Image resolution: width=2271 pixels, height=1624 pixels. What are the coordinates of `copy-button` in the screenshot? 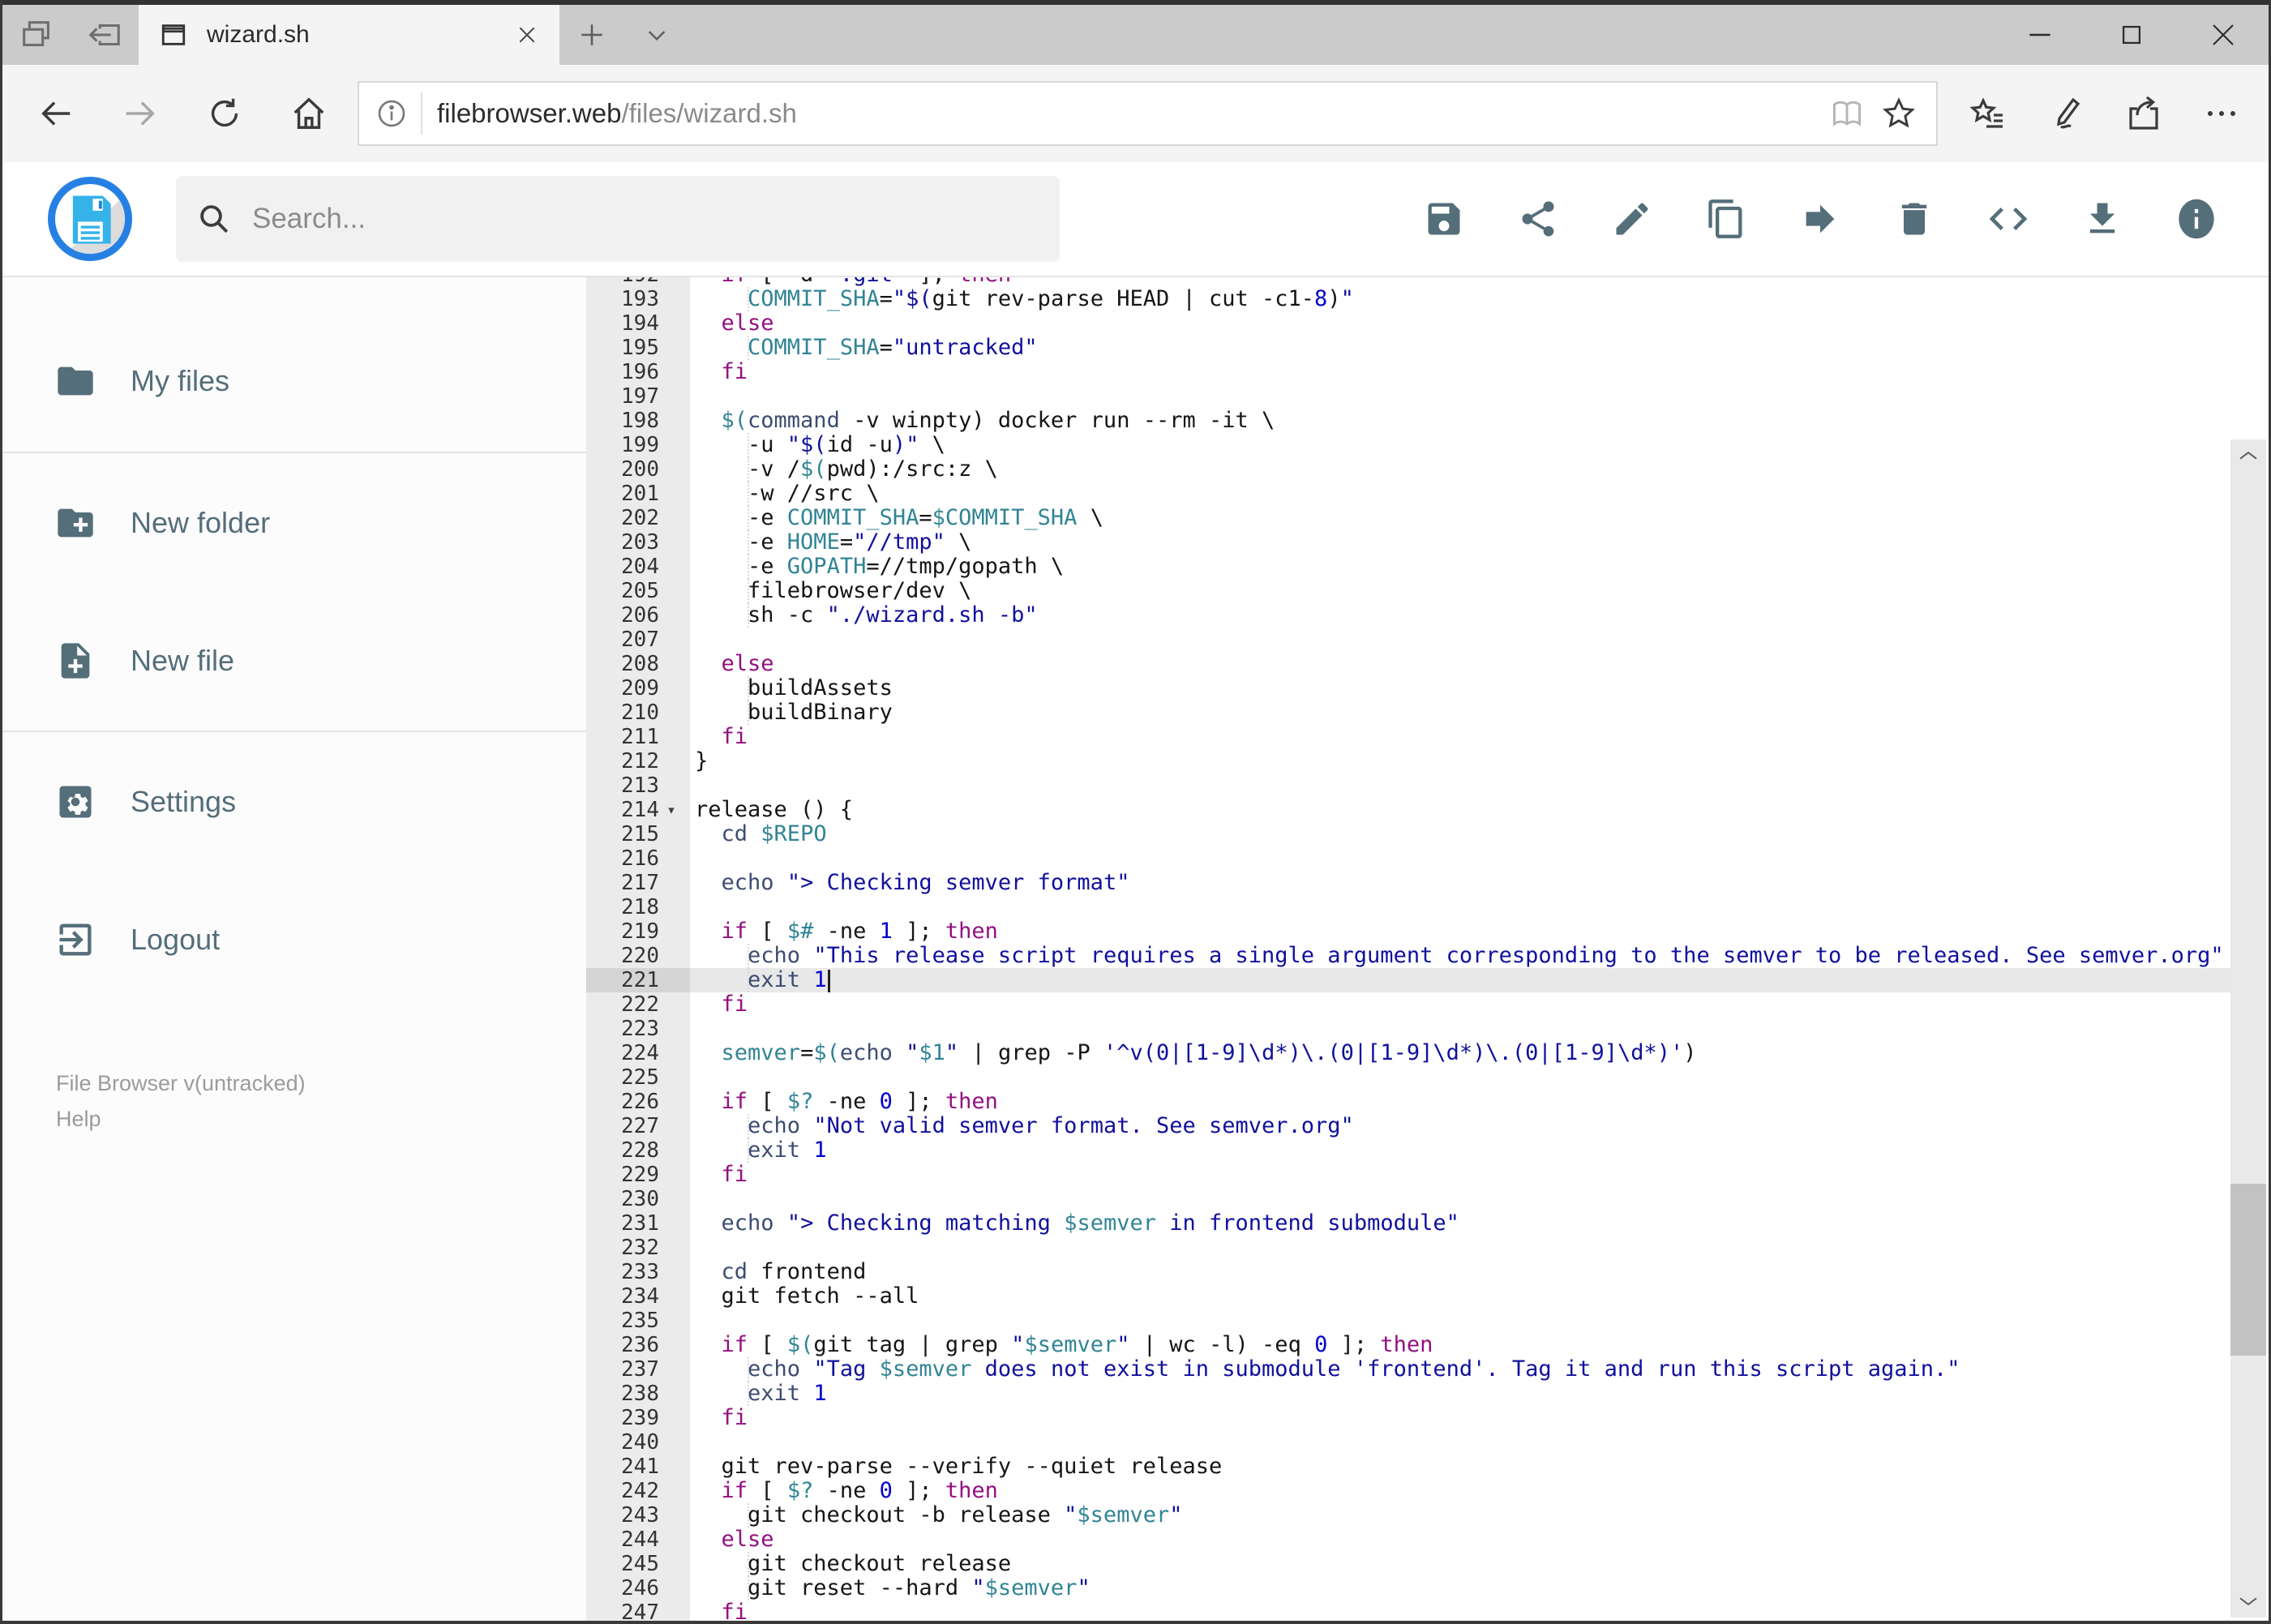 It's located at (1726, 219).